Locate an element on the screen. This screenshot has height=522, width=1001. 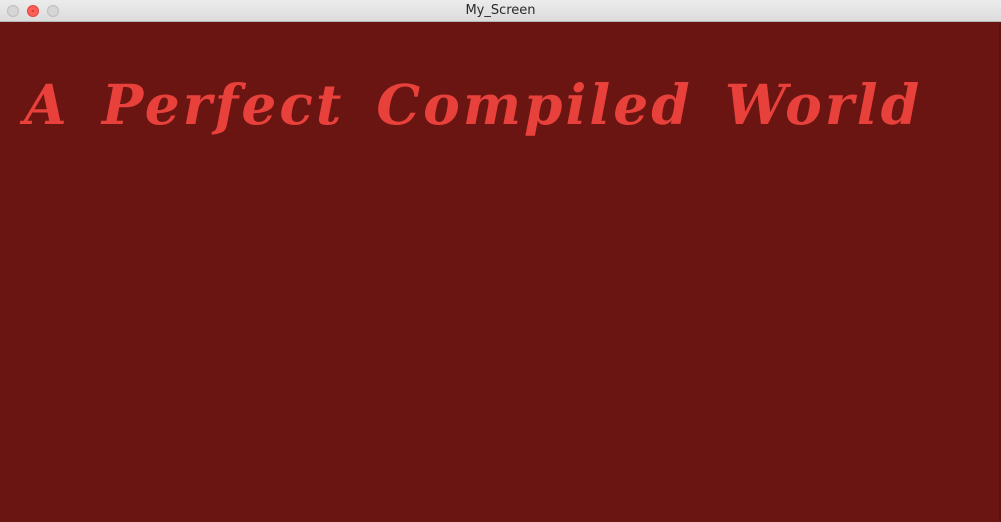
window-title: My_Screen is located at coordinates (500, 10).